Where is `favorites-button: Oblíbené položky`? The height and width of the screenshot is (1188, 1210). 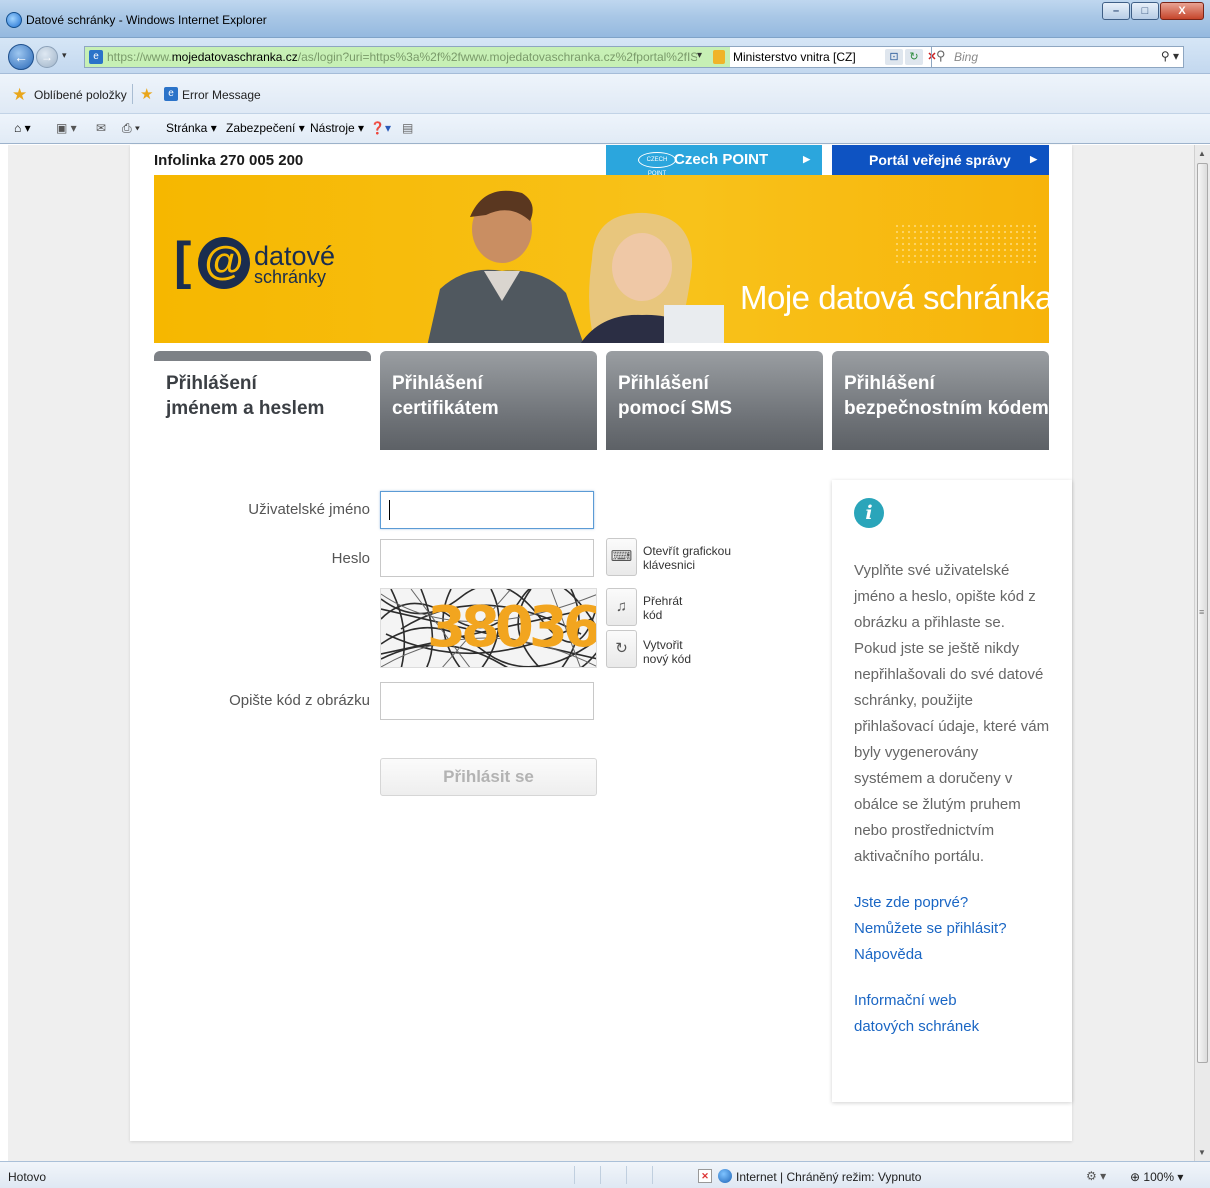 favorites-button: Oblíbené položky is located at coordinates (80, 95).